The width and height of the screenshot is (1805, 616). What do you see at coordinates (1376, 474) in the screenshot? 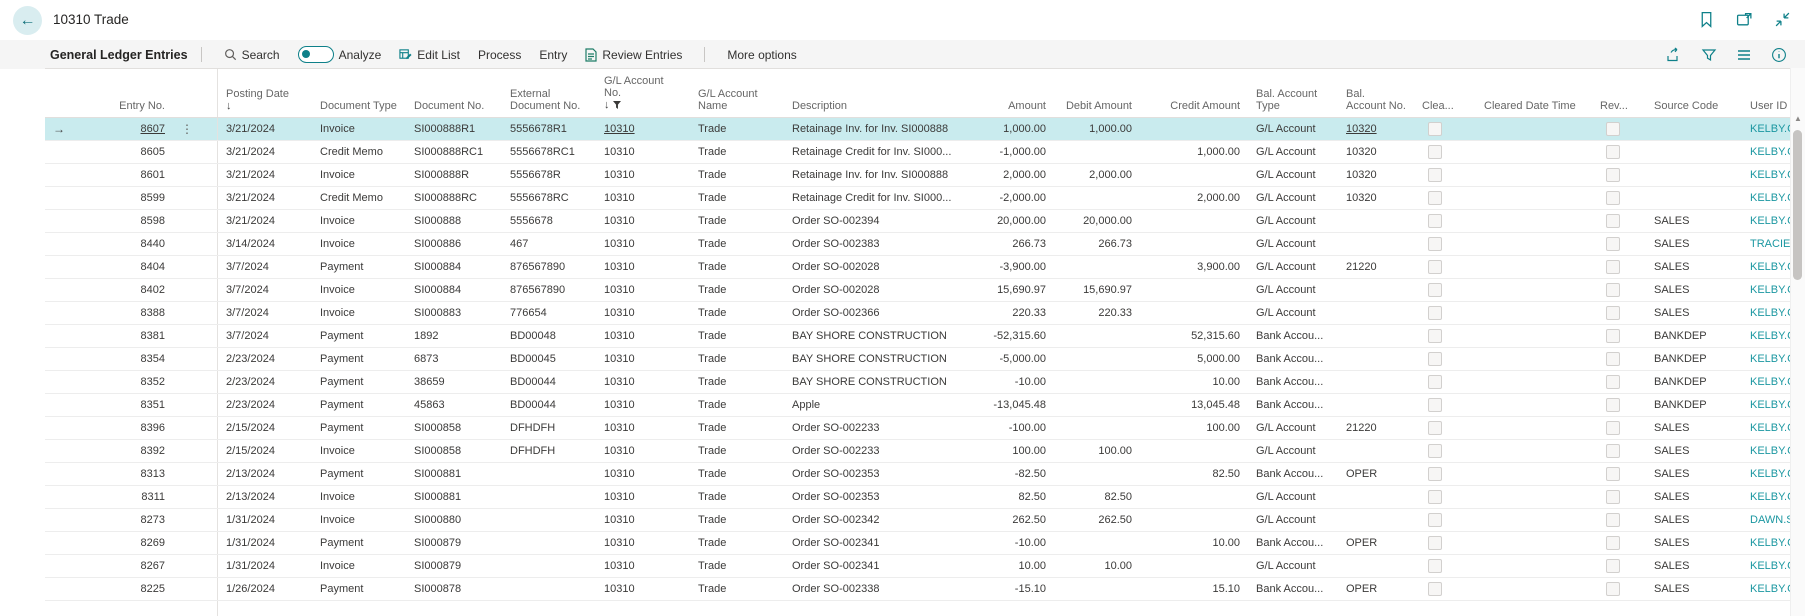
I see `cell-bal-account-no: OPER` at bounding box center [1376, 474].